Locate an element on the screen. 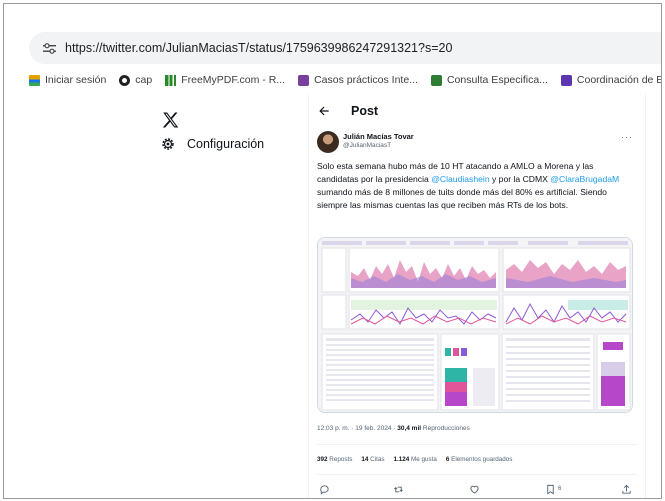  author-handle: @JulianMaciasT is located at coordinates (367, 145).